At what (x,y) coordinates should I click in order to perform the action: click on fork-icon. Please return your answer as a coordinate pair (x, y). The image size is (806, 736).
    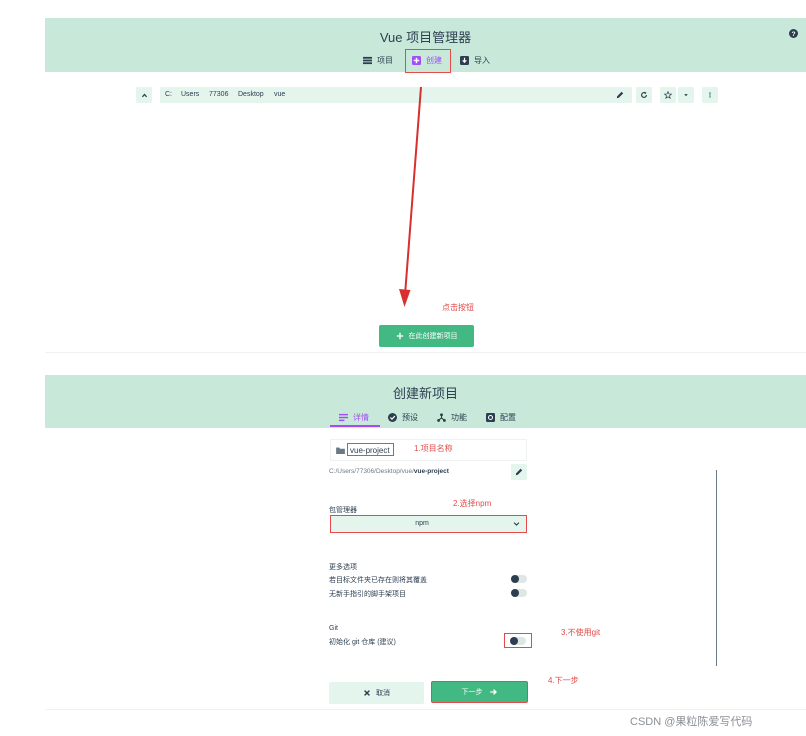
    Looking at the image, I should click on (441, 417).